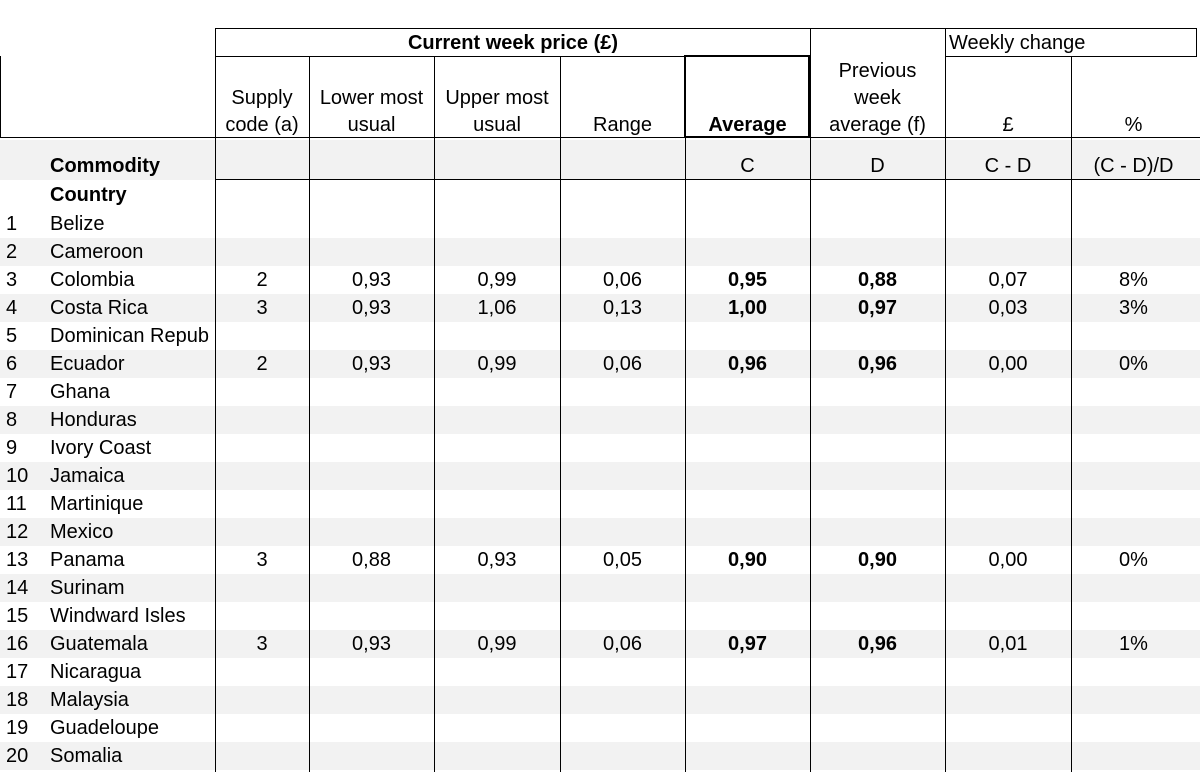 The width and height of the screenshot is (1200, 772). I want to click on country-name: Martinique, so click(132, 504).